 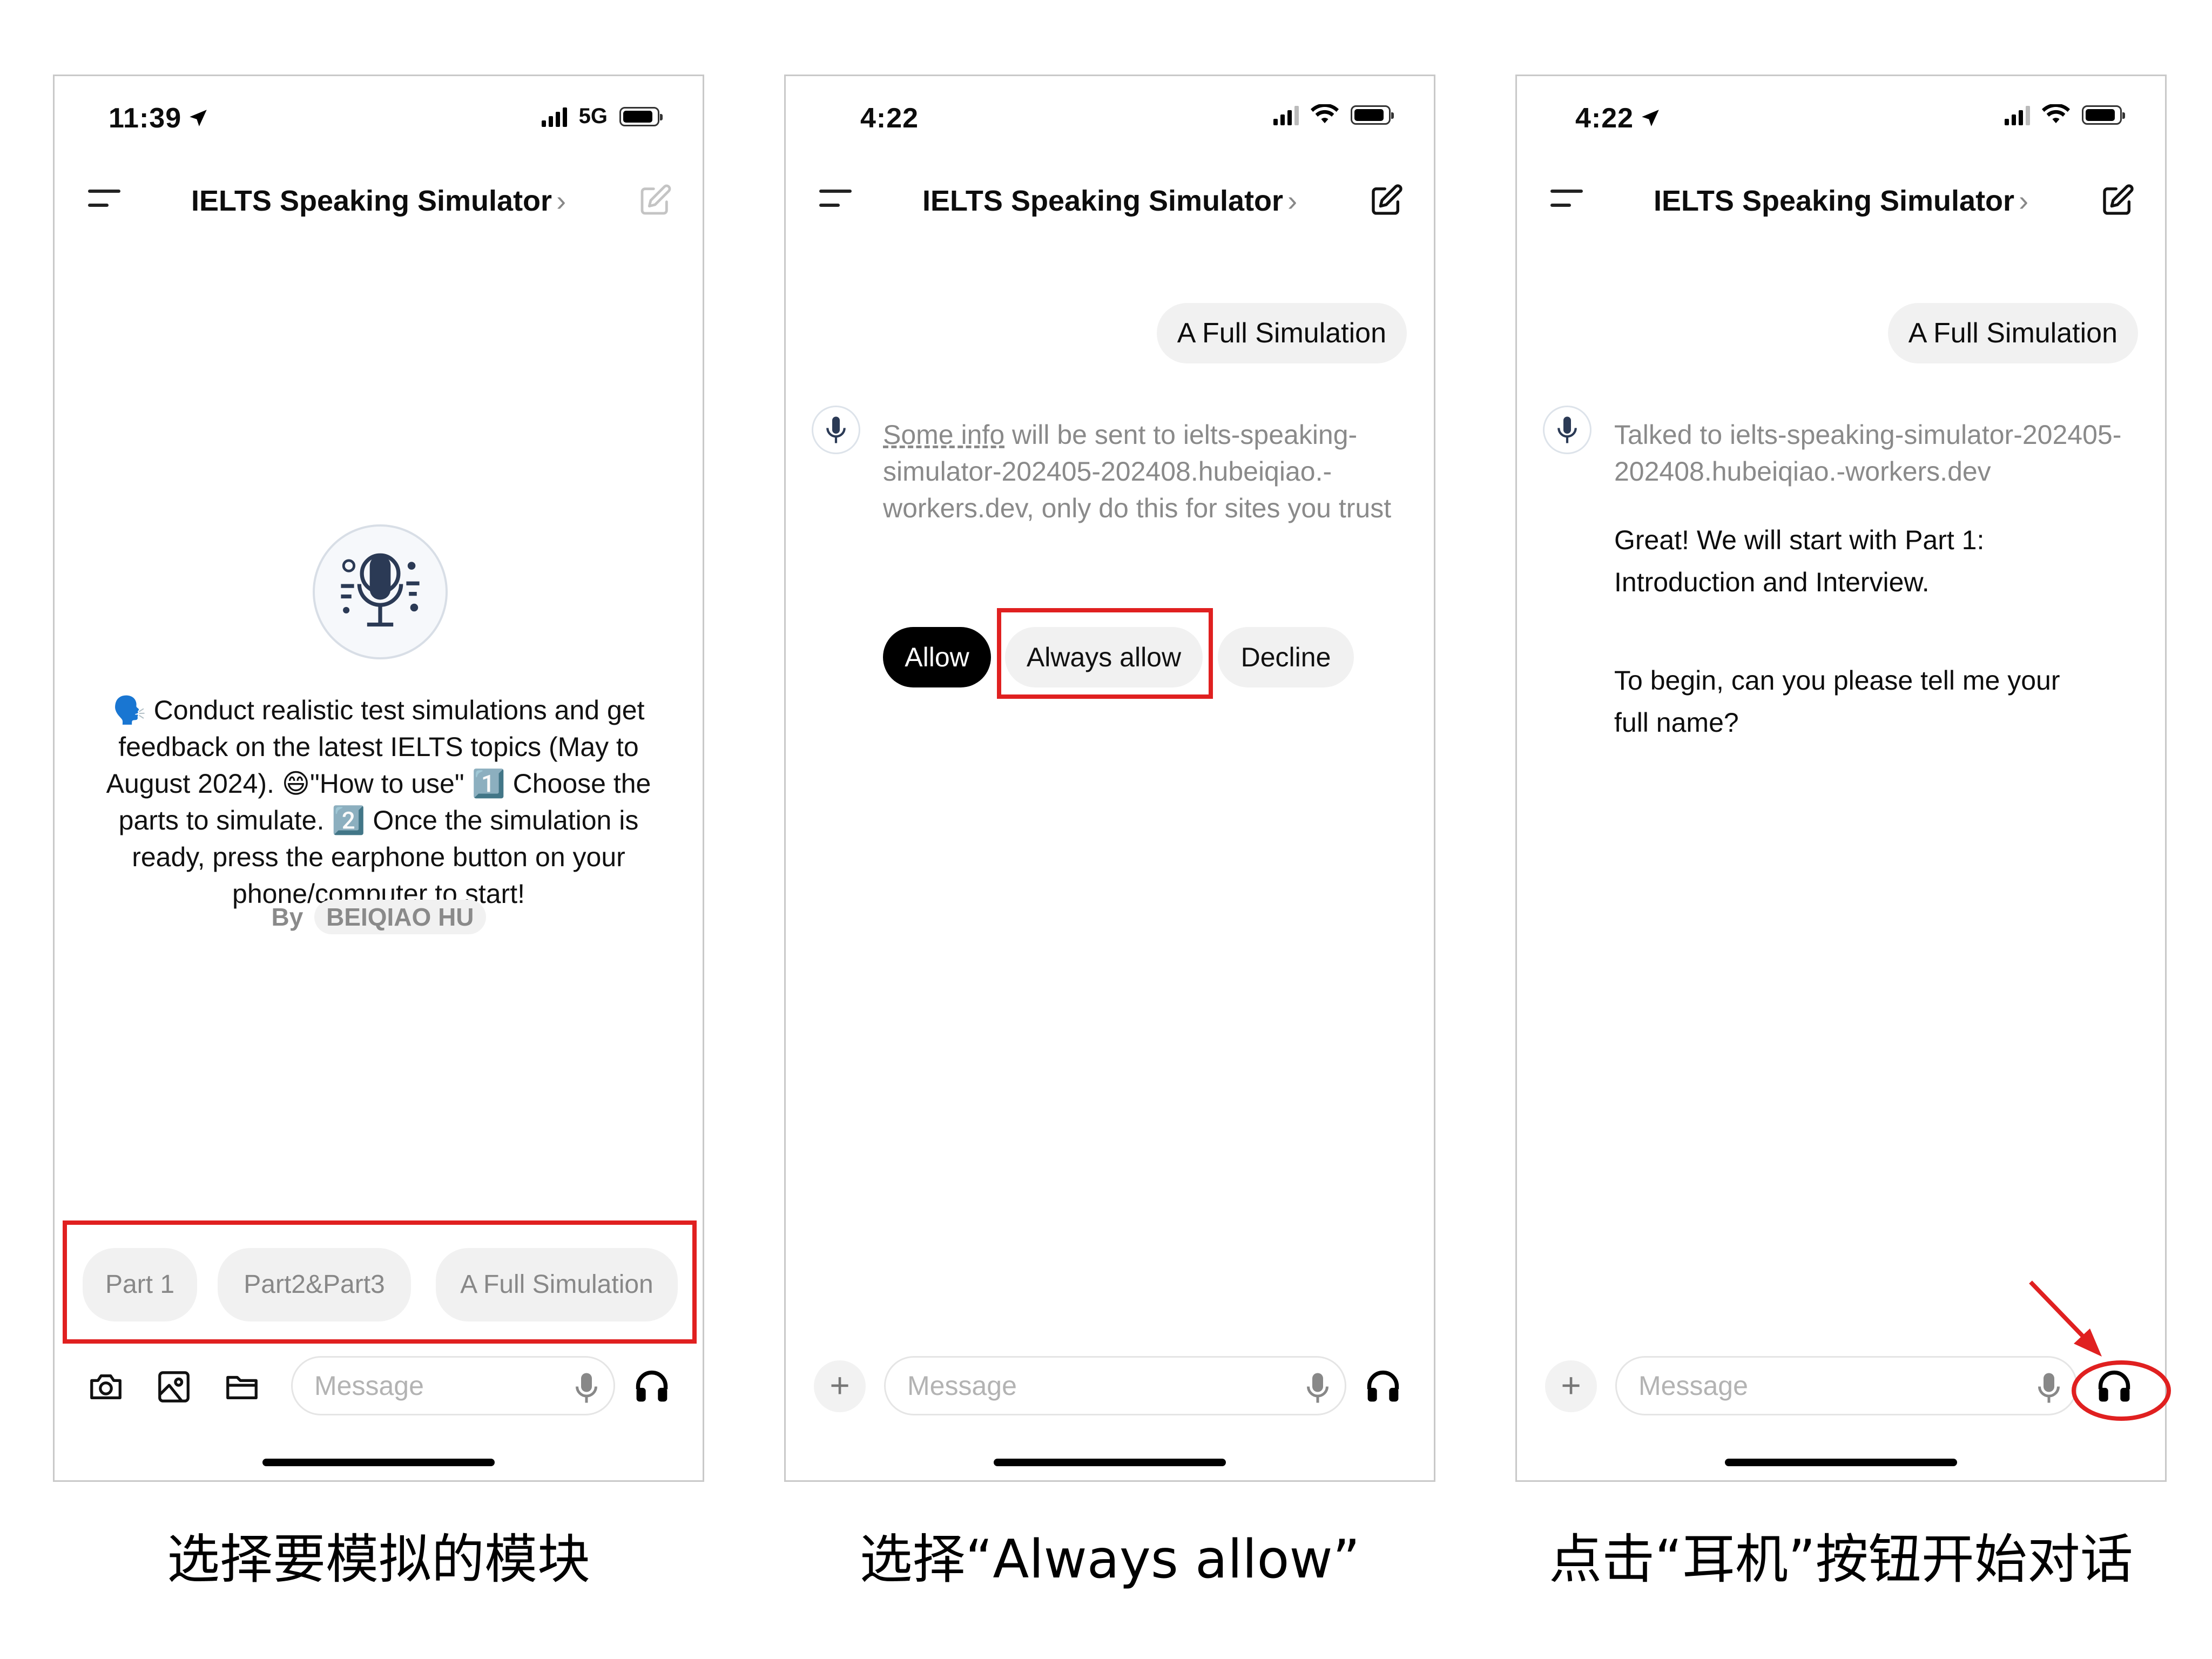 I want to click on image-icon, so click(x=174, y=1387).